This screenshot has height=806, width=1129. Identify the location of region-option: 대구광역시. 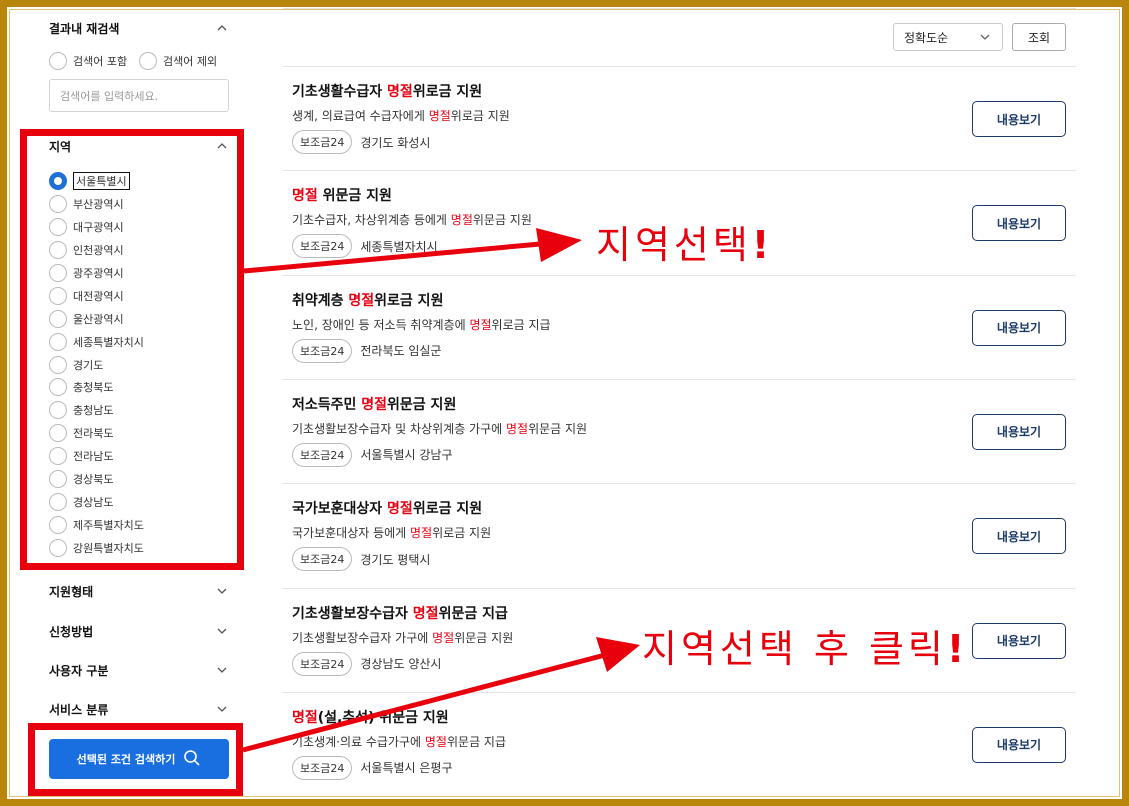
(139, 227).